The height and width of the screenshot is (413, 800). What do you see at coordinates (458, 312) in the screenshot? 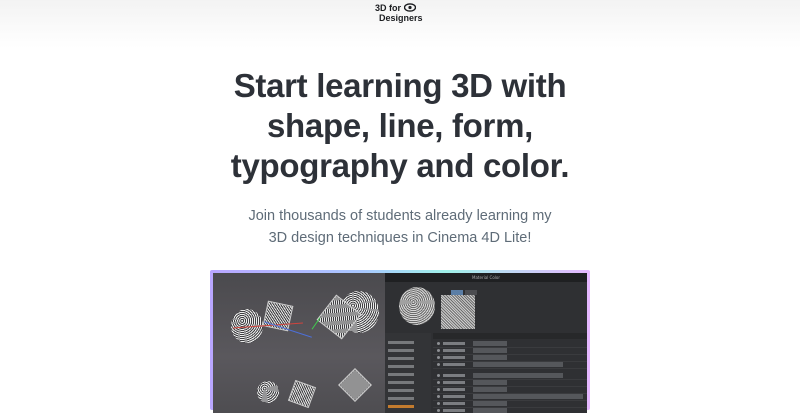
I see `texture-preview` at bounding box center [458, 312].